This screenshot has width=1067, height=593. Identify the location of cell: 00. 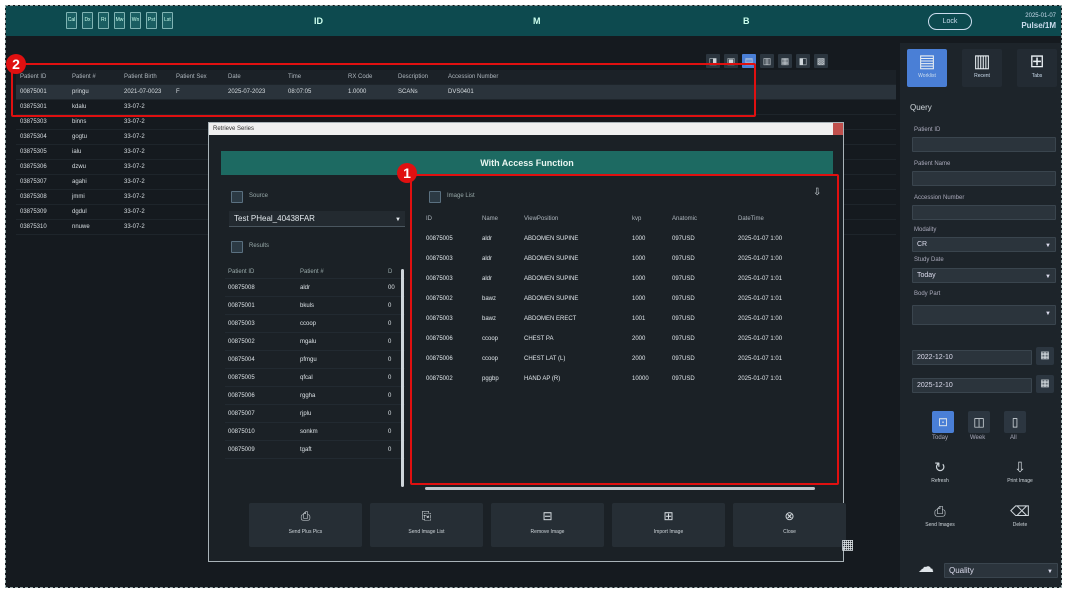
(391, 288).